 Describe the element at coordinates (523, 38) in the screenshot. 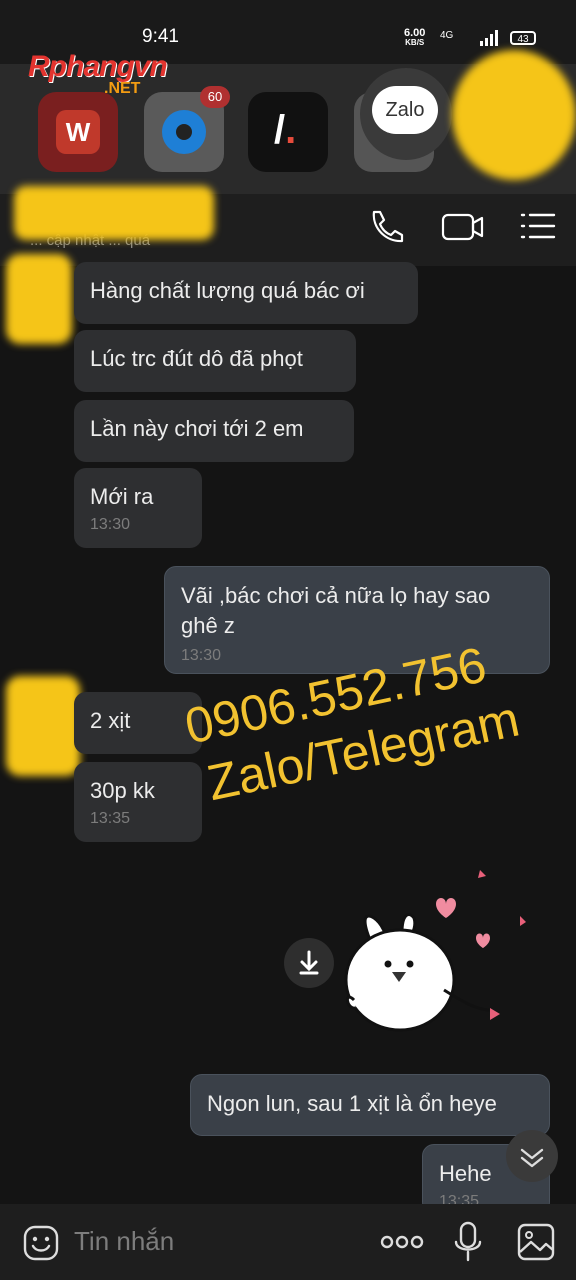

I see `battery-icon: 43` at that location.